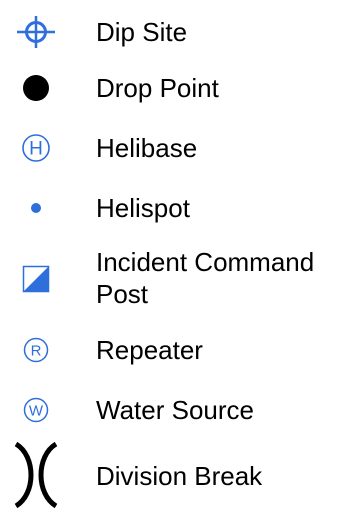 This screenshot has width=360, height=519. I want to click on legend-row-helibase: H Helibase, so click(180, 148).